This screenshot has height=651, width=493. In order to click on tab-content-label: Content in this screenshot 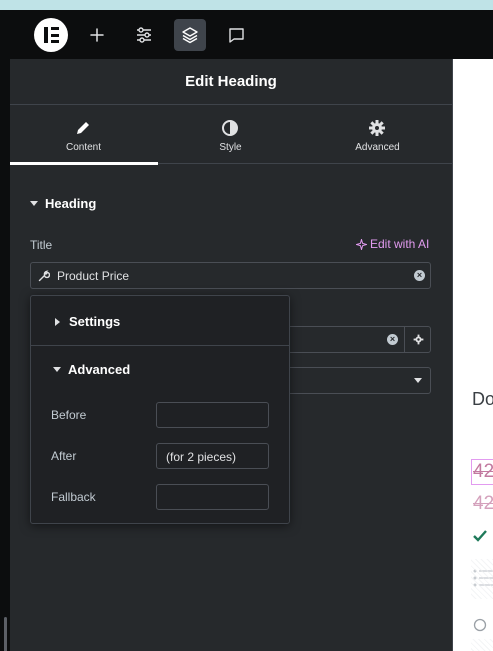, I will do `click(83, 147)`.